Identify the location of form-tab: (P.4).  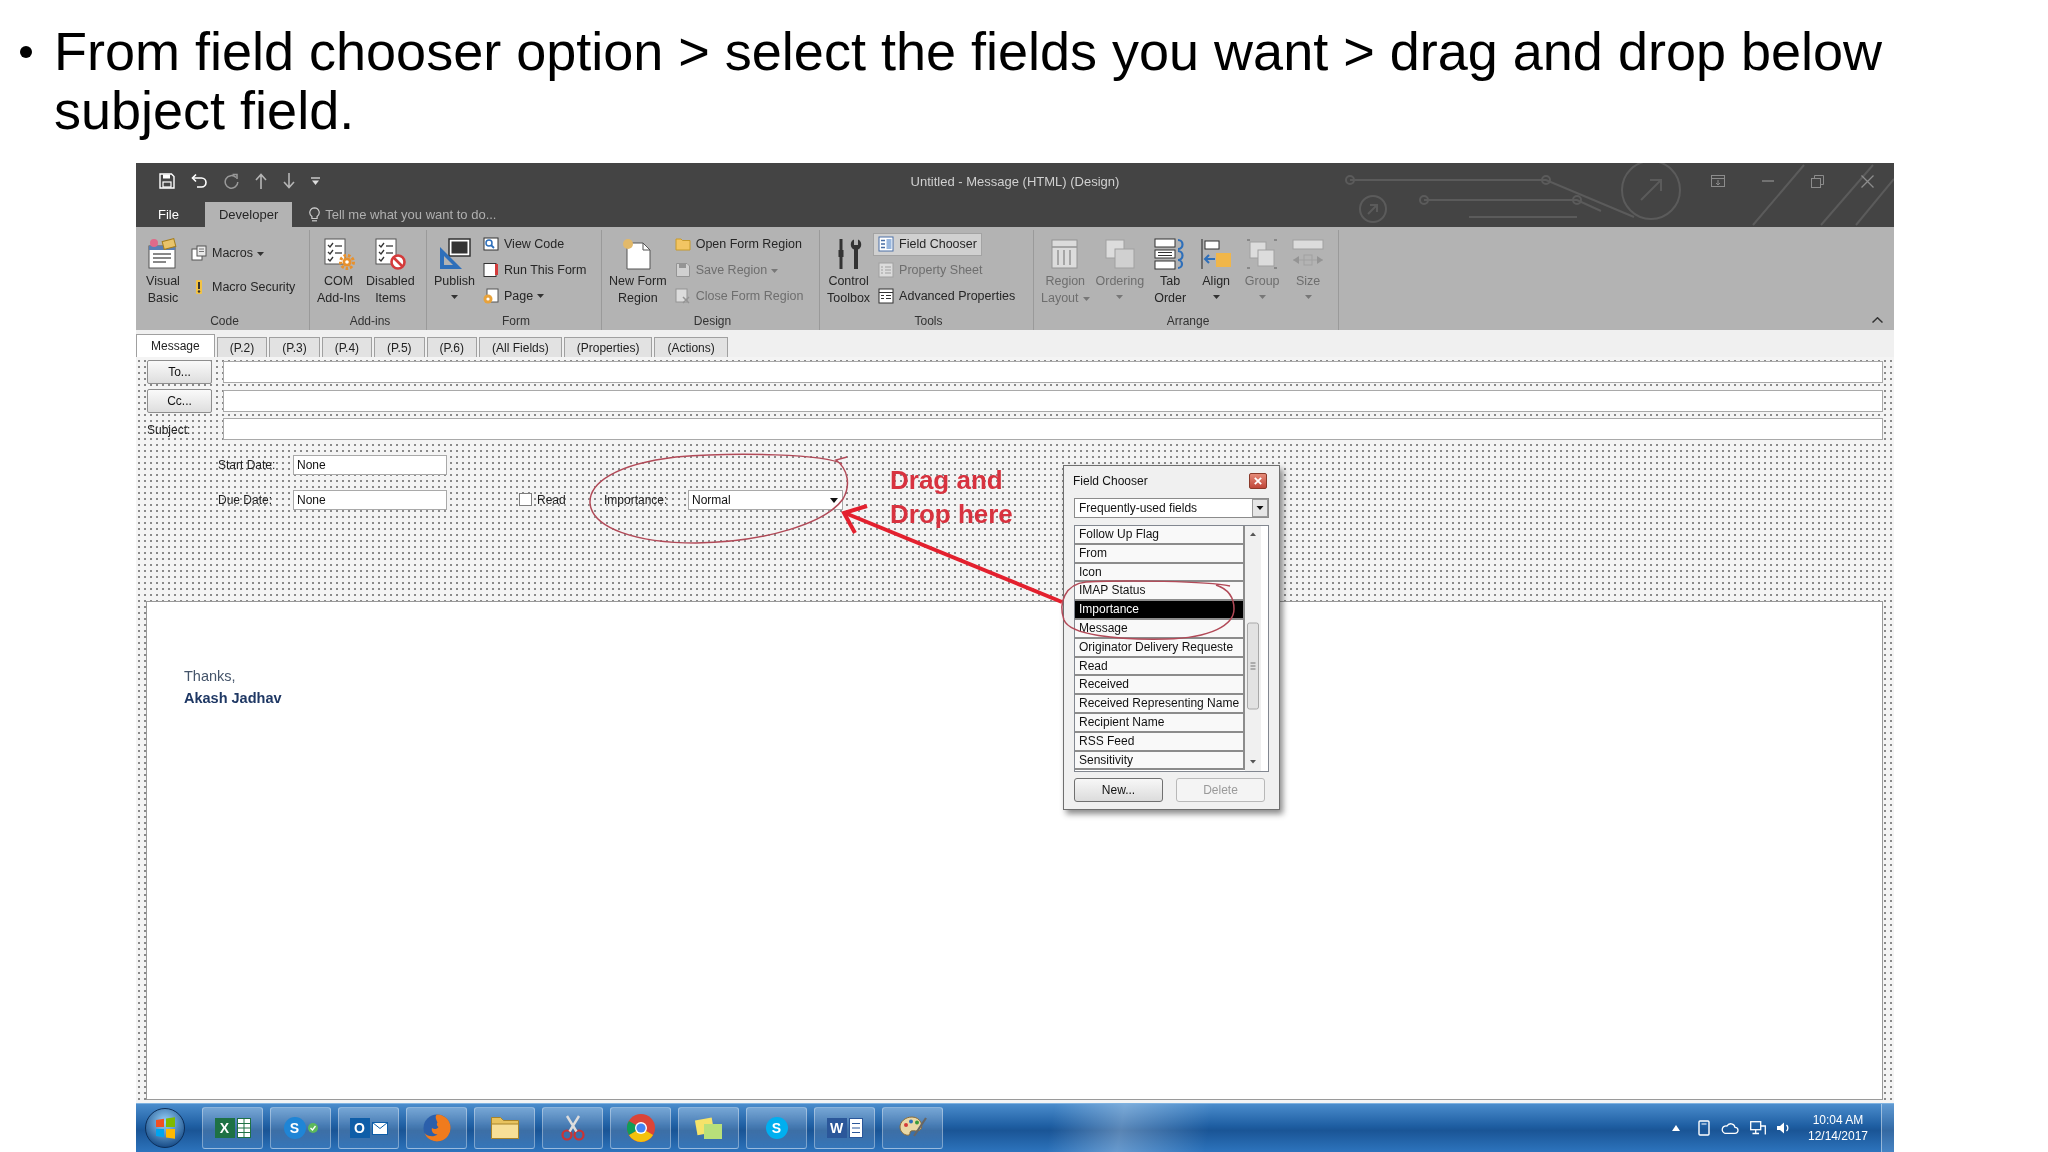
(347, 347).